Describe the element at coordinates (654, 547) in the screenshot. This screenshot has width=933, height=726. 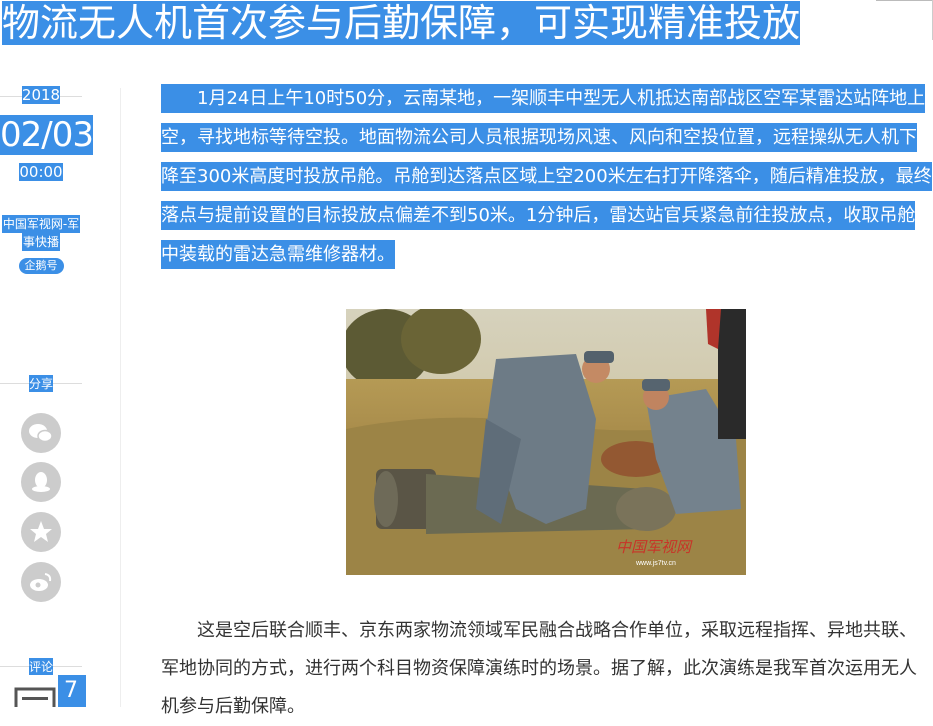
I see `watermark-text: 中国军视网` at that location.